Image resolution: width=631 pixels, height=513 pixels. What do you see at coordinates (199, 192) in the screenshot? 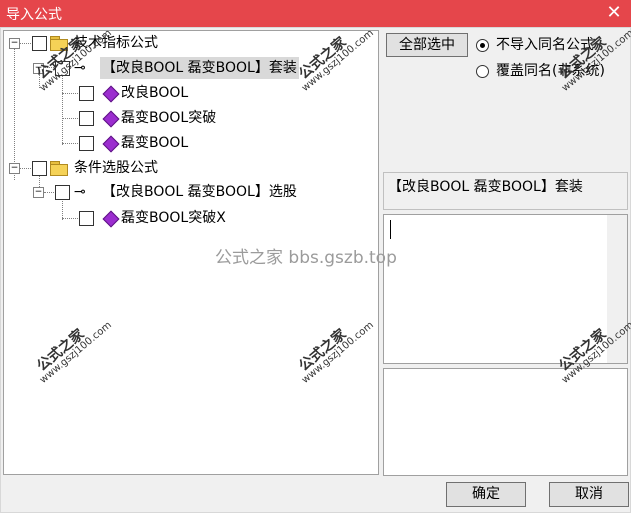
I see `tree-node-label: 【改良BOOL 磊变BOOL】选股` at bounding box center [199, 192].